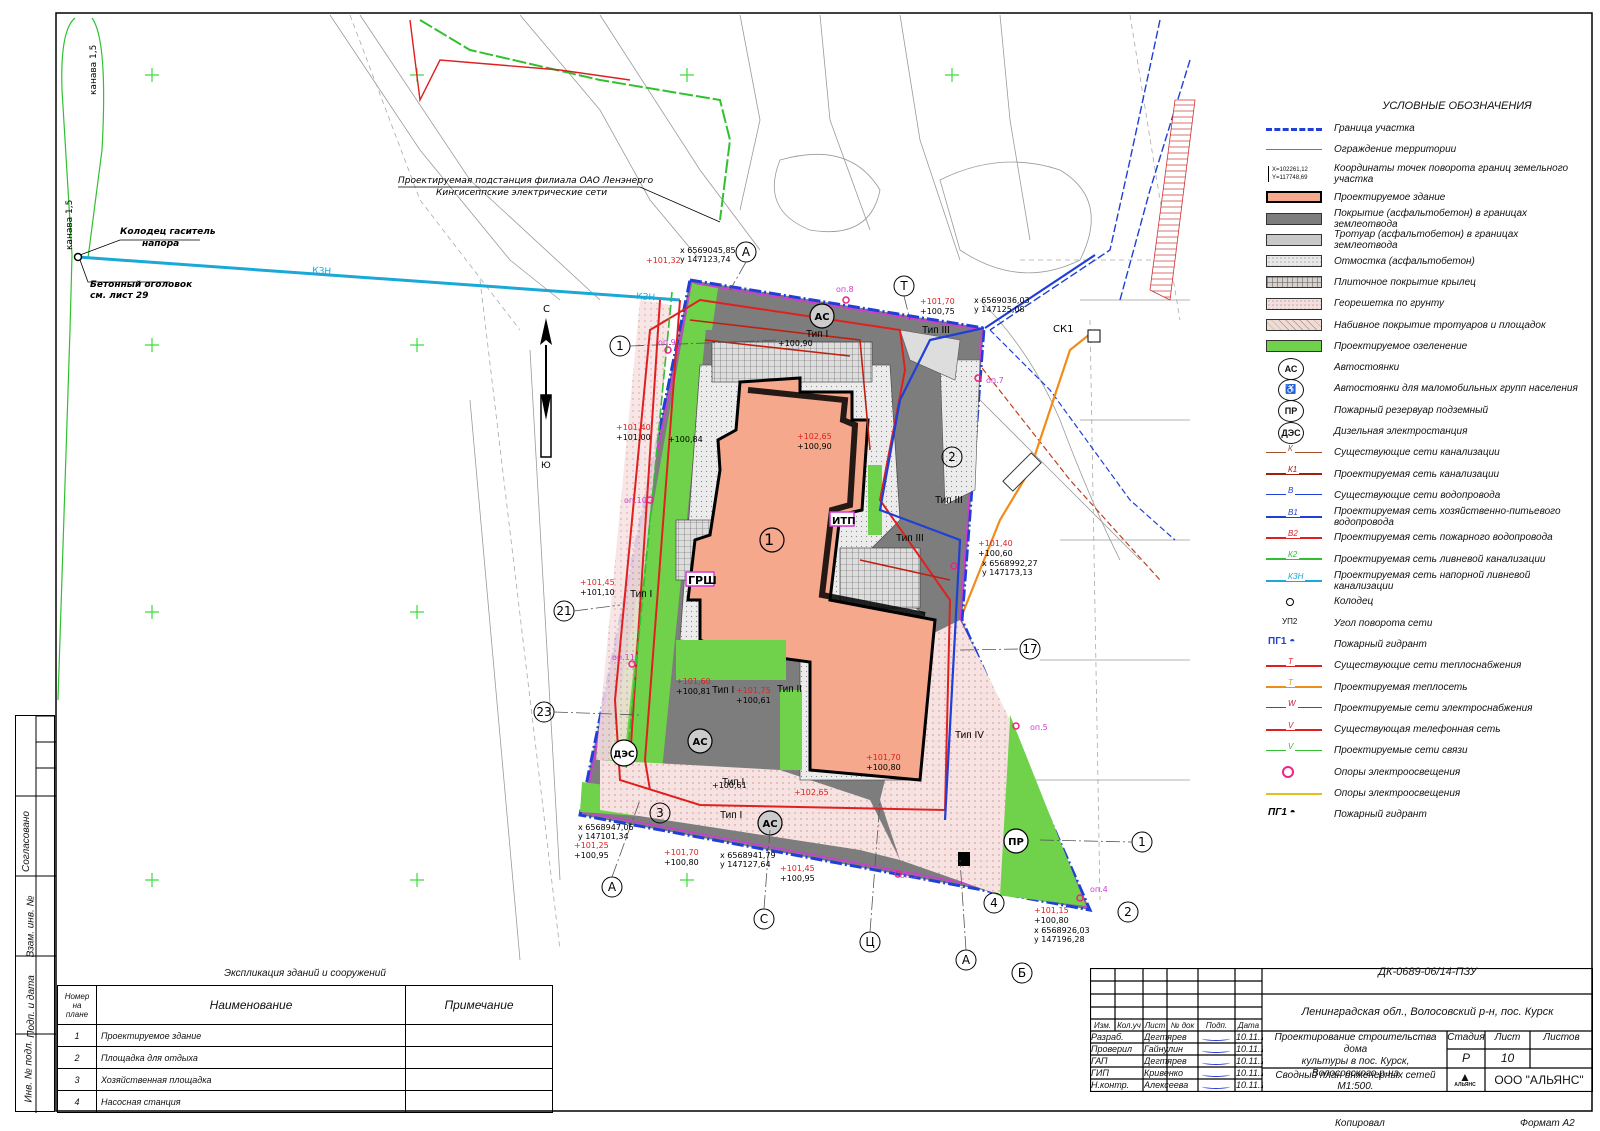  What do you see at coordinates (746, 252) in the screenshot?
I see `svg-text: А` at bounding box center [746, 252].